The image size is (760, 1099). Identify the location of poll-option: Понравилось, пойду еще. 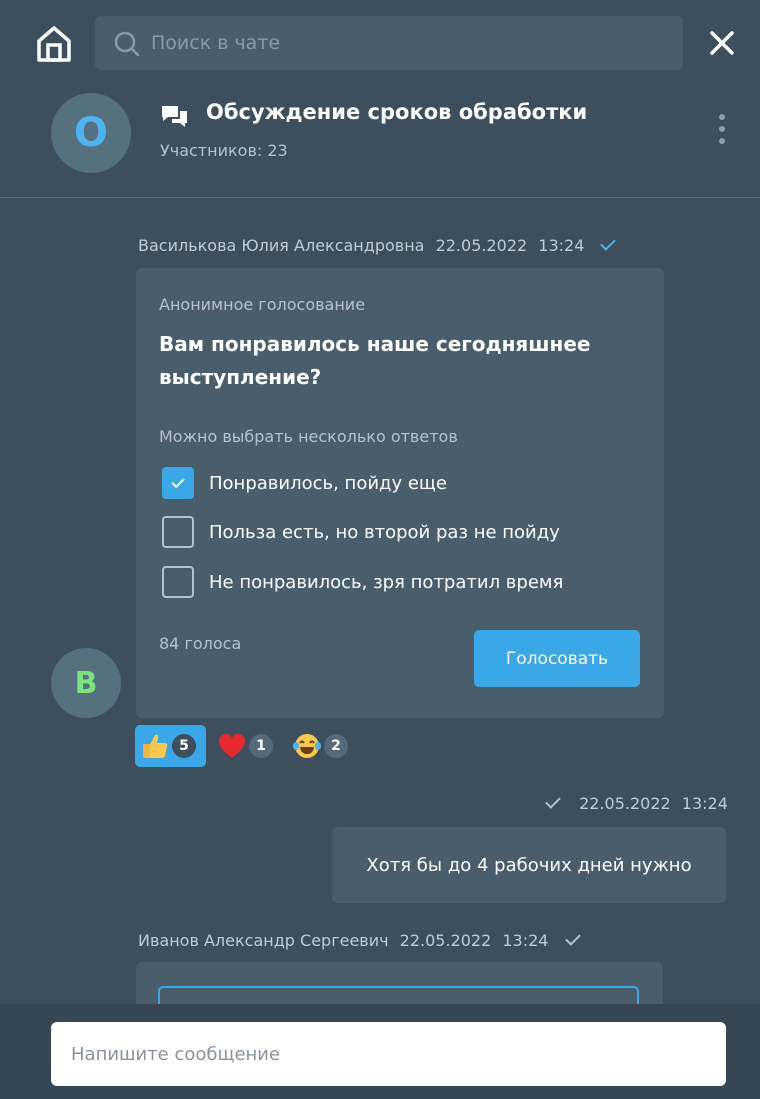
(304, 483).